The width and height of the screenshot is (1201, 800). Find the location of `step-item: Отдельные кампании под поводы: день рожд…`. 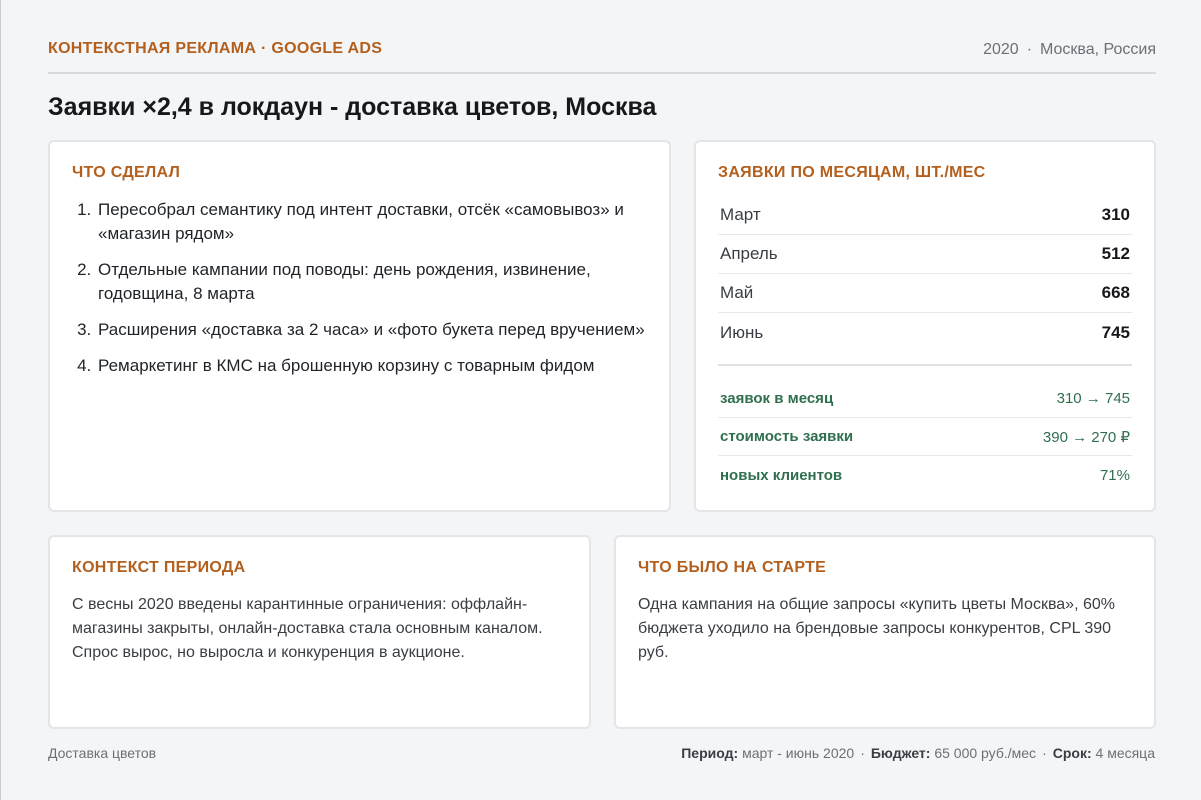

step-item: Отдельные кампании под поводы: день рожд… is located at coordinates (371, 282).